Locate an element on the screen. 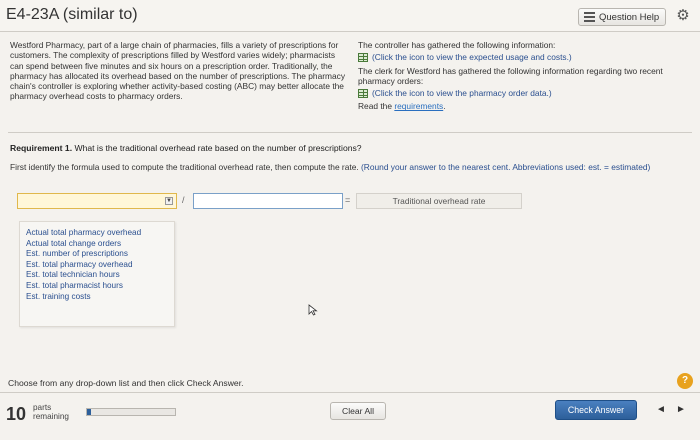 The width and height of the screenshot is (700, 440). list-icon is located at coordinates (589, 17).